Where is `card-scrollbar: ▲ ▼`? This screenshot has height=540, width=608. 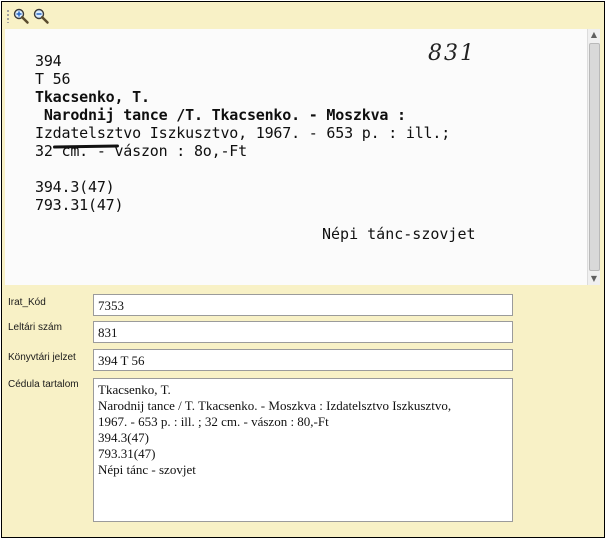
card-scrollbar: ▲ ▼ is located at coordinates (593, 157).